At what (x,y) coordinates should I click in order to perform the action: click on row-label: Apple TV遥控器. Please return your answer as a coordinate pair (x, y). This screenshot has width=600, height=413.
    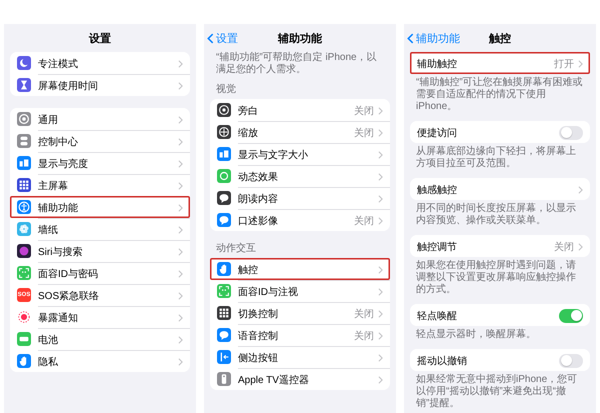
    Looking at the image, I should click on (274, 380).